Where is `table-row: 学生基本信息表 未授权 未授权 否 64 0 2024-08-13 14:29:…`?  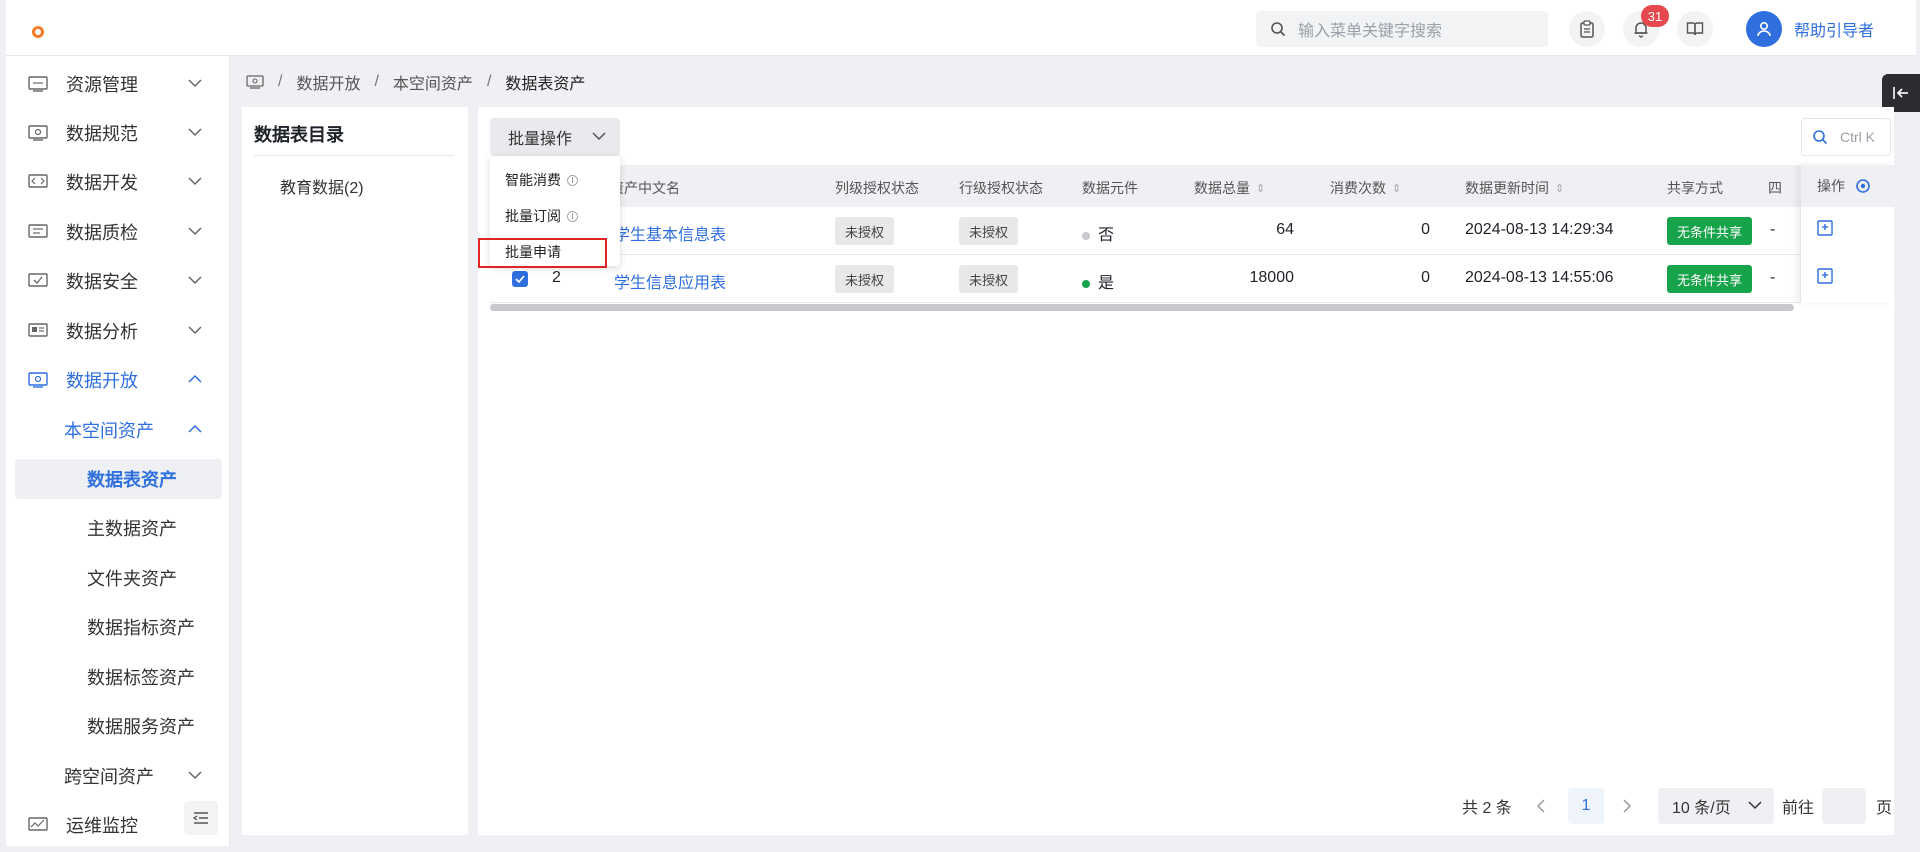 table-row: 学生基本信息表 未授权 未授权 否 64 0 2024-08-13 14:29:… is located at coordinates (1192, 231).